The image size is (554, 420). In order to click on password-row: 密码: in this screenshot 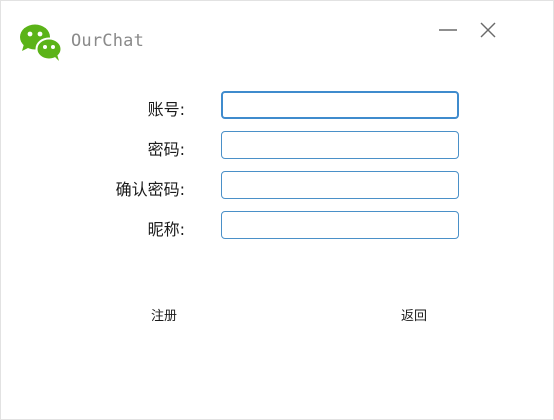, I will do `click(277, 146)`.